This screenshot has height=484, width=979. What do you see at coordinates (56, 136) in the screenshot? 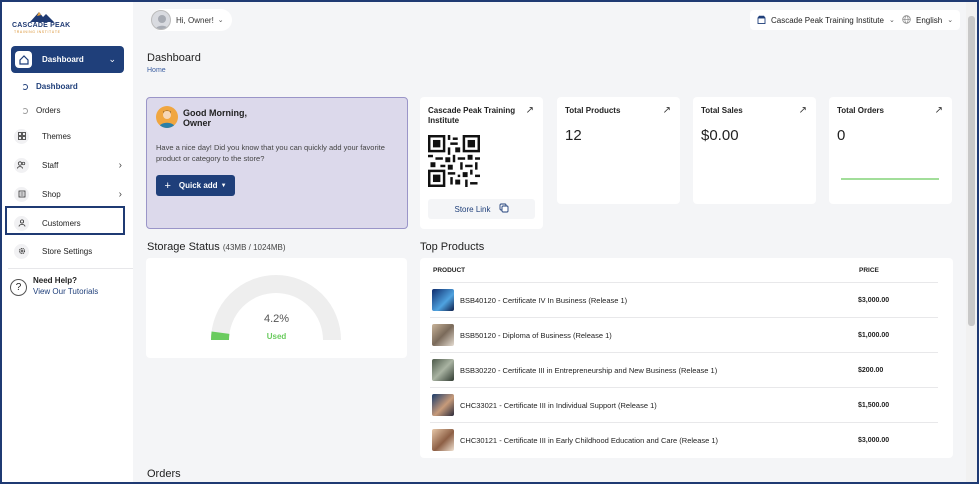
I see `sidebar-item-label: Themes` at bounding box center [56, 136].